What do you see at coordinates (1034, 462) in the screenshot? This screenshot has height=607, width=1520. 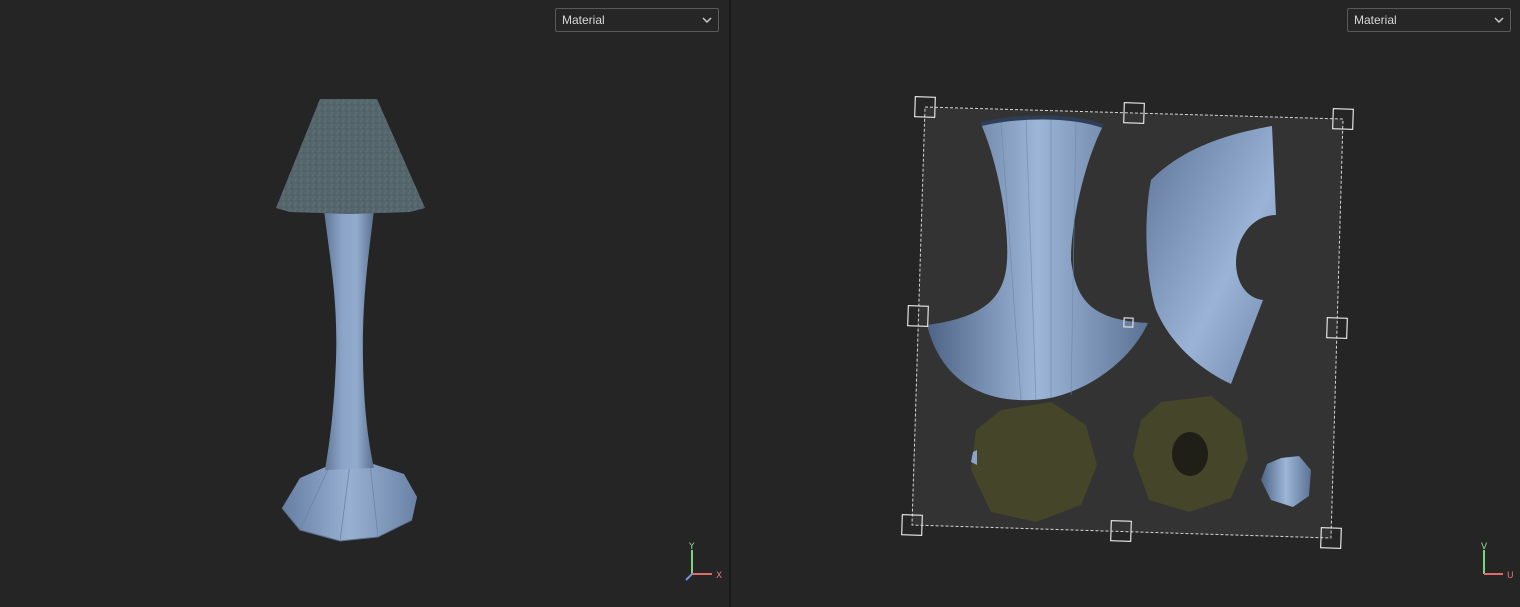 I see `uv-island-cap` at bounding box center [1034, 462].